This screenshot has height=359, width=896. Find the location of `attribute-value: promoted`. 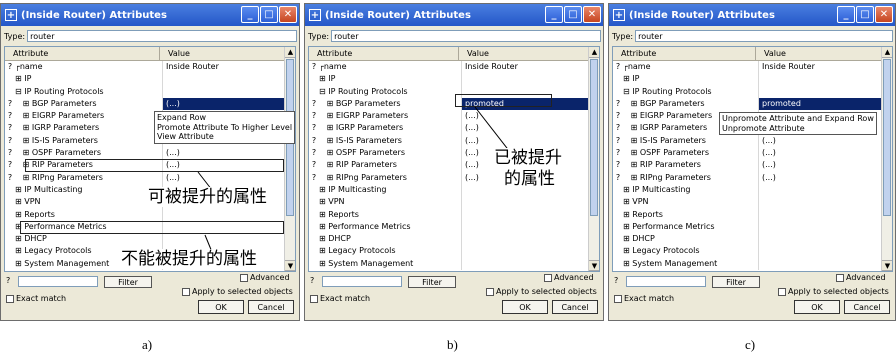

attribute-value: promoted is located at coordinates (821, 104).